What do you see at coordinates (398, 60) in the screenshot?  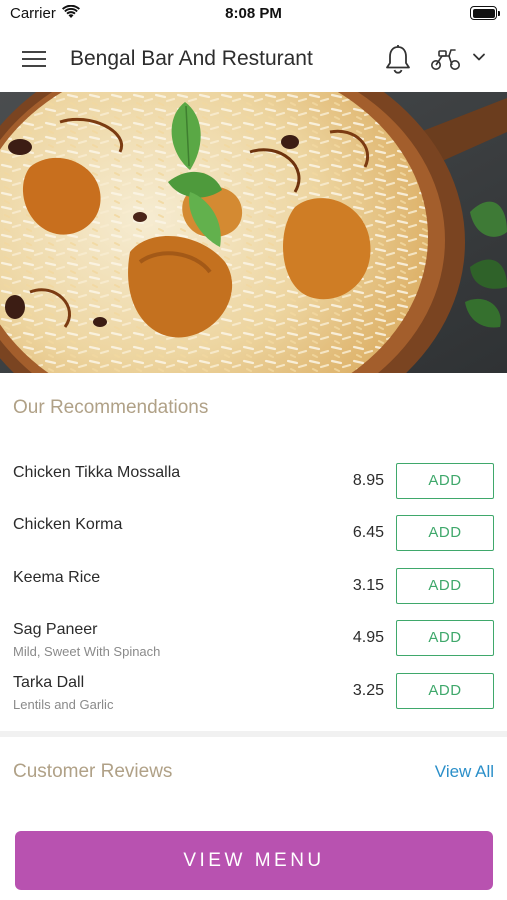 I see `bell-icon` at bounding box center [398, 60].